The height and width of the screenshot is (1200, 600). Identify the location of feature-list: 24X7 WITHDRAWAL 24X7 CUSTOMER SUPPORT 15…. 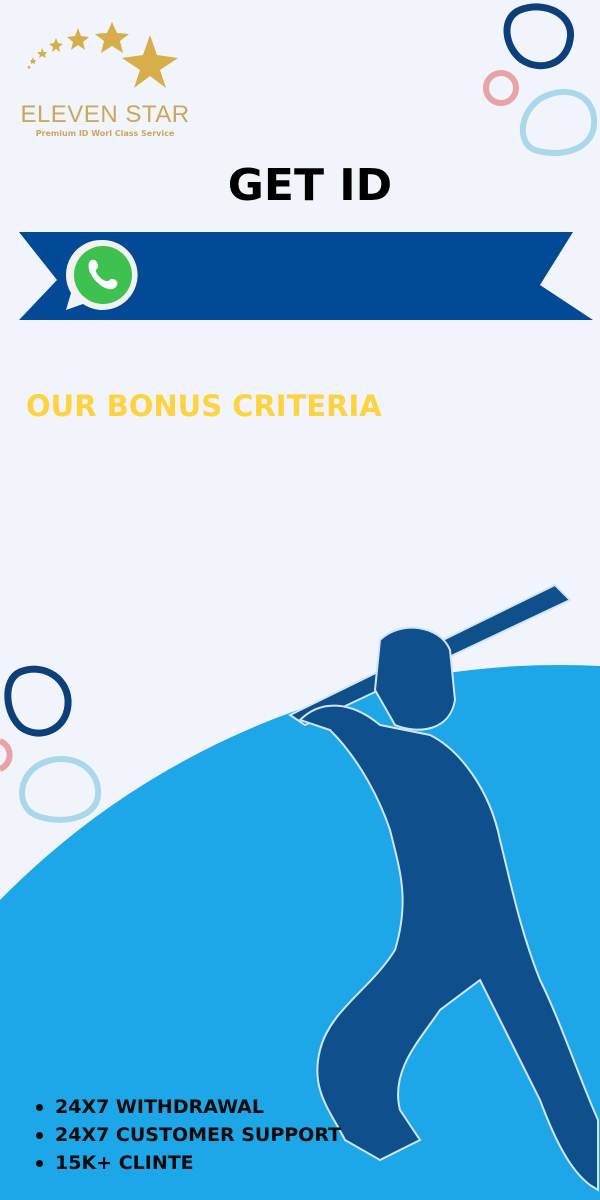
(188, 1135).